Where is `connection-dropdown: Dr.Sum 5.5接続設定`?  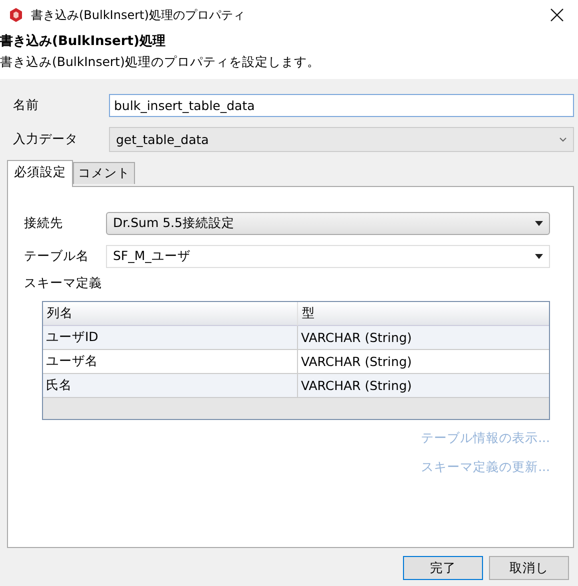 connection-dropdown: Dr.Sum 5.5接続設定 is located at coordinates (328, 223).